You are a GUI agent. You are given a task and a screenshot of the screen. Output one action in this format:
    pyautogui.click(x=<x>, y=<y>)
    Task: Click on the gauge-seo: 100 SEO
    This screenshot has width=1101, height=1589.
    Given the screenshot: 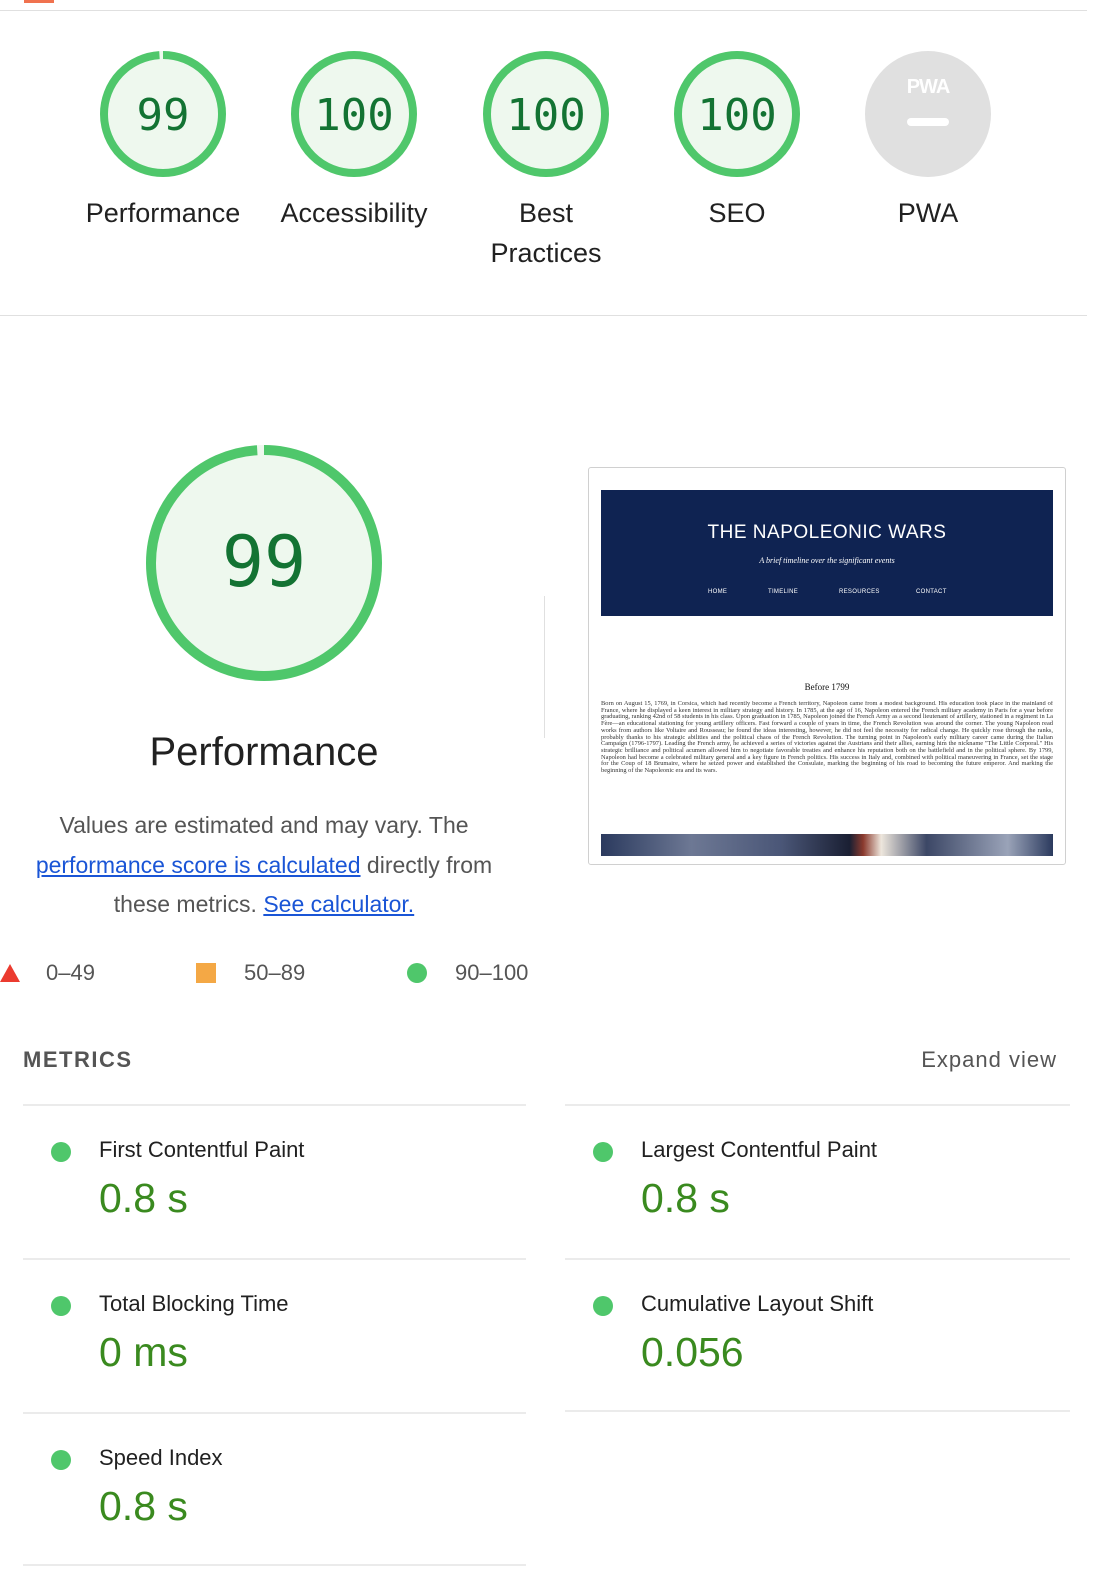 What is the action you would take?
    pyautogui.click(x=737, y=141)
    